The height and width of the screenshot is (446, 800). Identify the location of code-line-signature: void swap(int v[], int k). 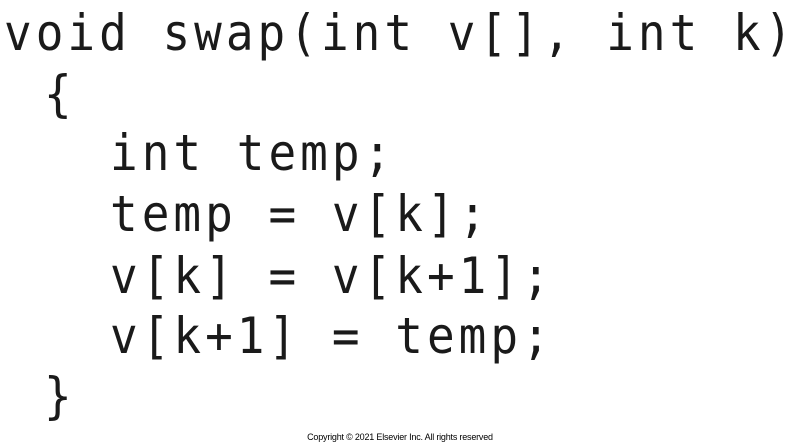
(400, 33).